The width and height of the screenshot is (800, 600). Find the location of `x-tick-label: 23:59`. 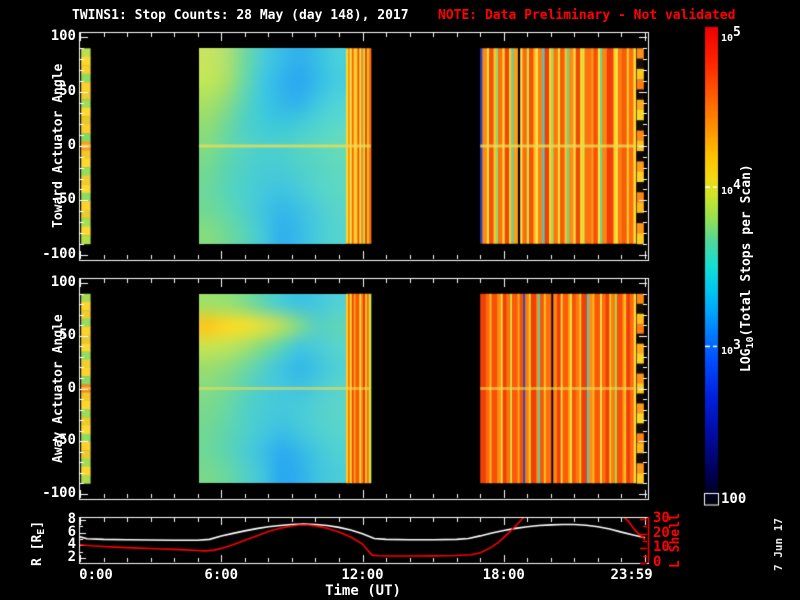

x-tick-label: 23:59 is located at coordinates (631, 575).